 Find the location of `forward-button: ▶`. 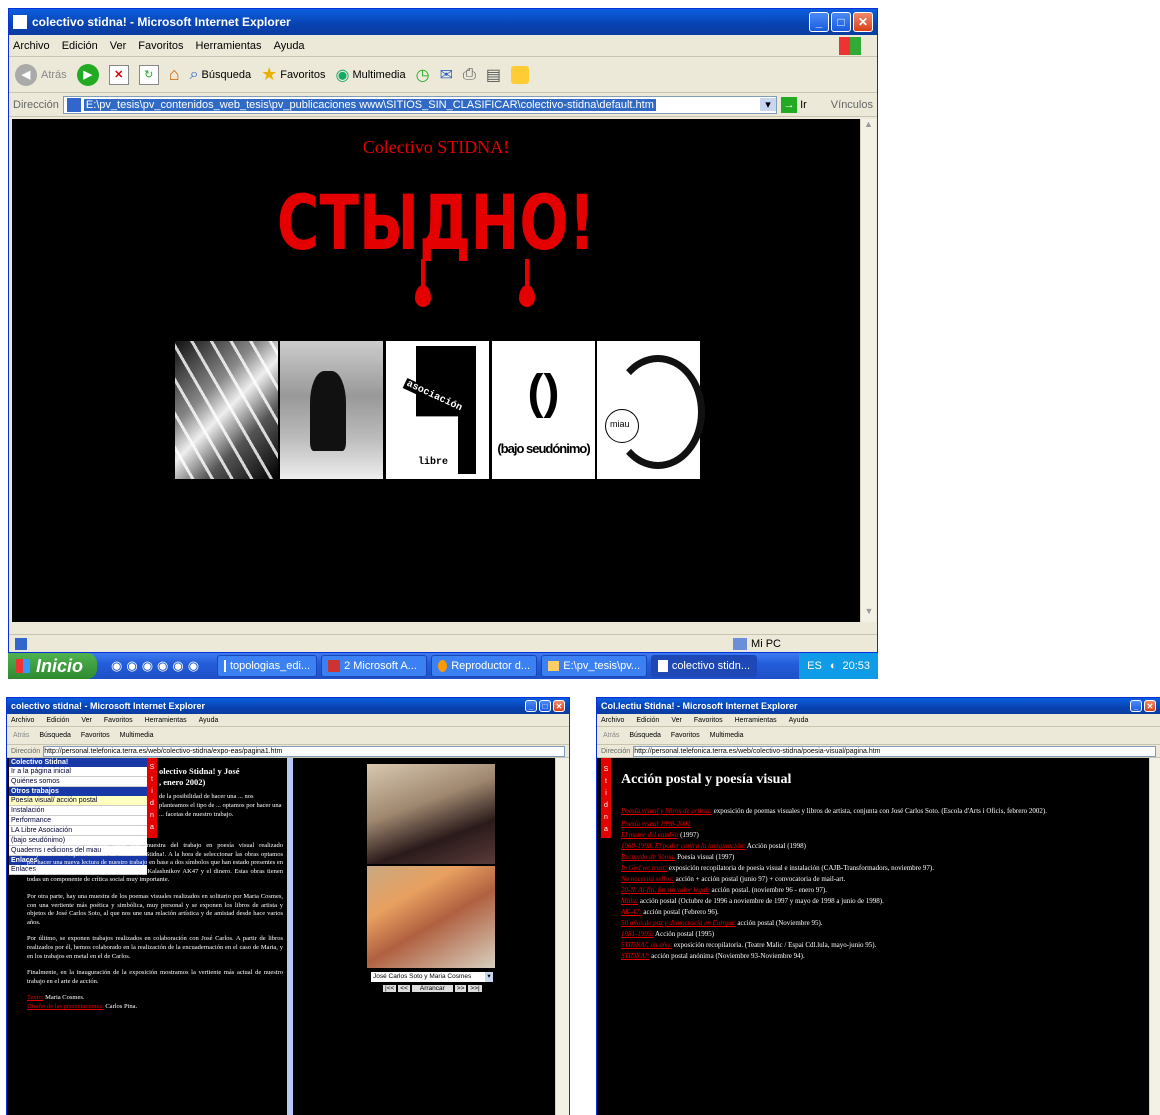

forward-button: ▶ is located at coordinates (87, 74).